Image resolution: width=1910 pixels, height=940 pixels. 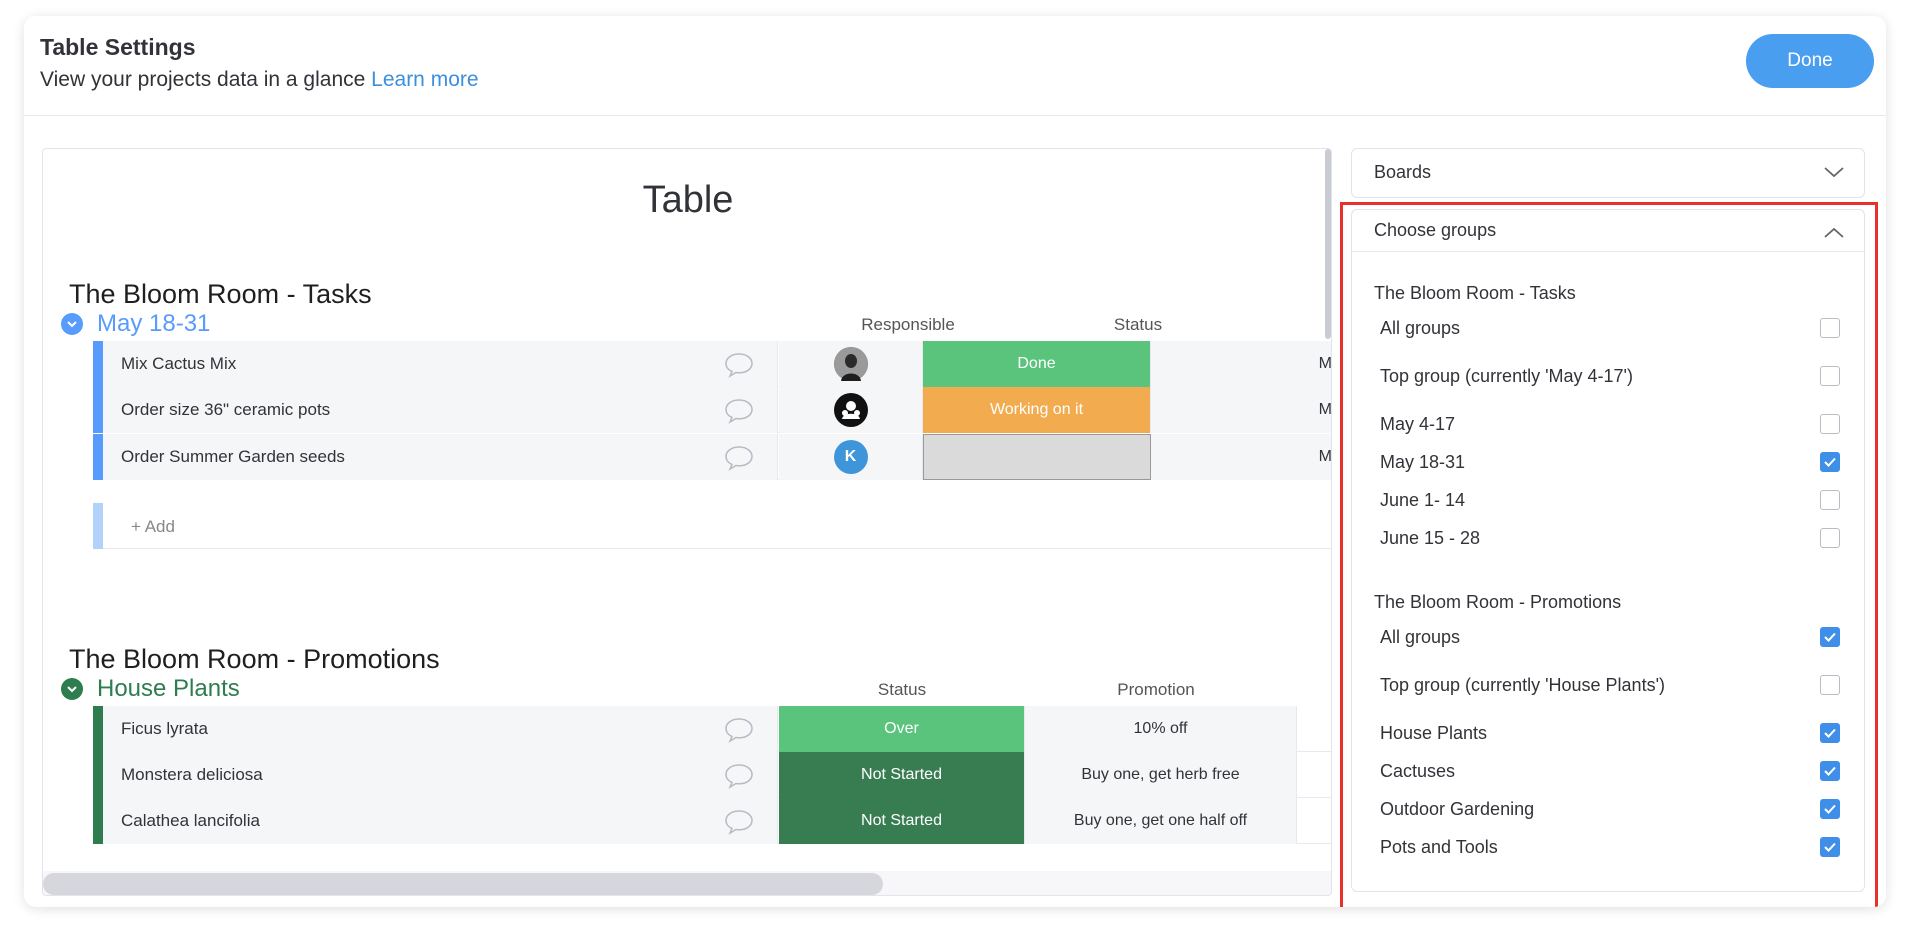 What do you see at coordinates (1403, 171) in the screenshot?
I see `boards-dropdown-label: Boards` at bounding box center [1403, 171].